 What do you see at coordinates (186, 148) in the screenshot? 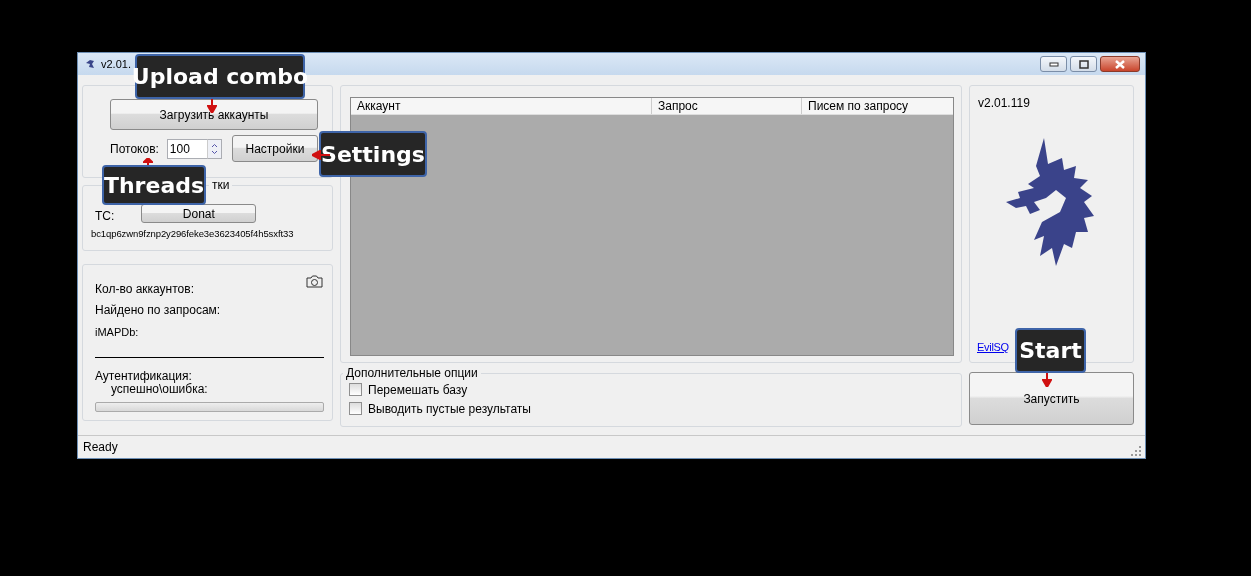
I see `threads-input: 100` at bounding box center [186, 148].